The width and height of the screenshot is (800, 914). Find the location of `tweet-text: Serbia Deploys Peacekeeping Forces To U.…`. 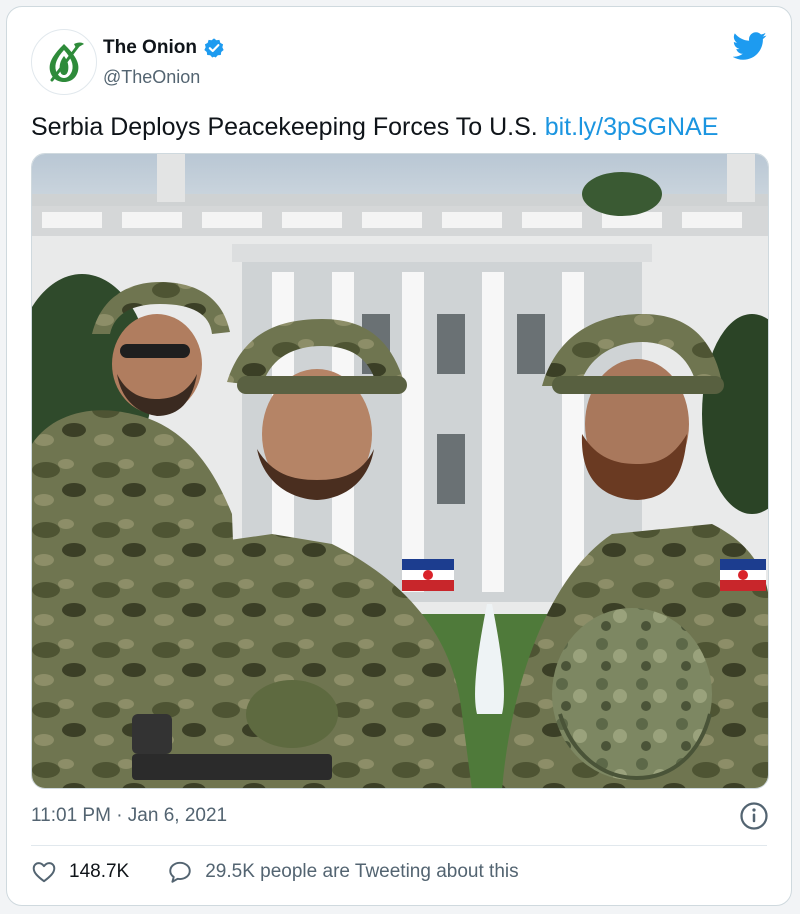

tweet-text: Serbia Deploys Peacekeeping Forces To U.… is located at coordinates (374, 127).